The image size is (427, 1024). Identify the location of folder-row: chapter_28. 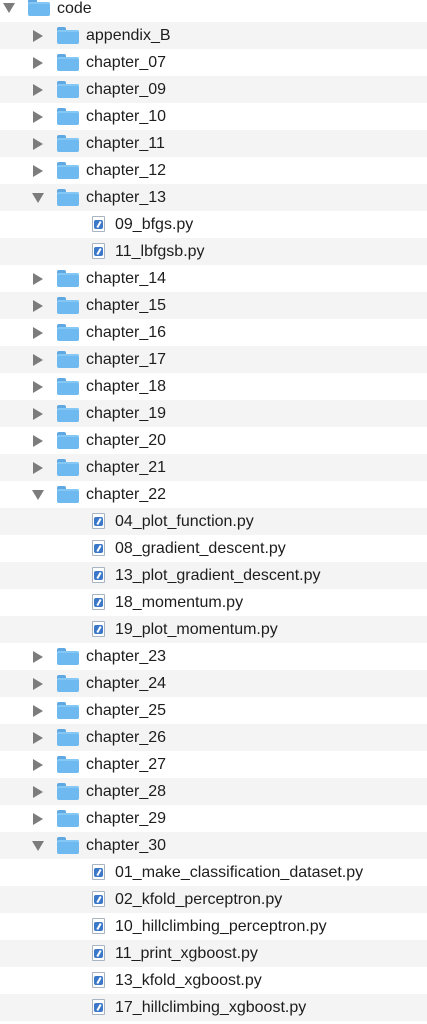
(213, 791).